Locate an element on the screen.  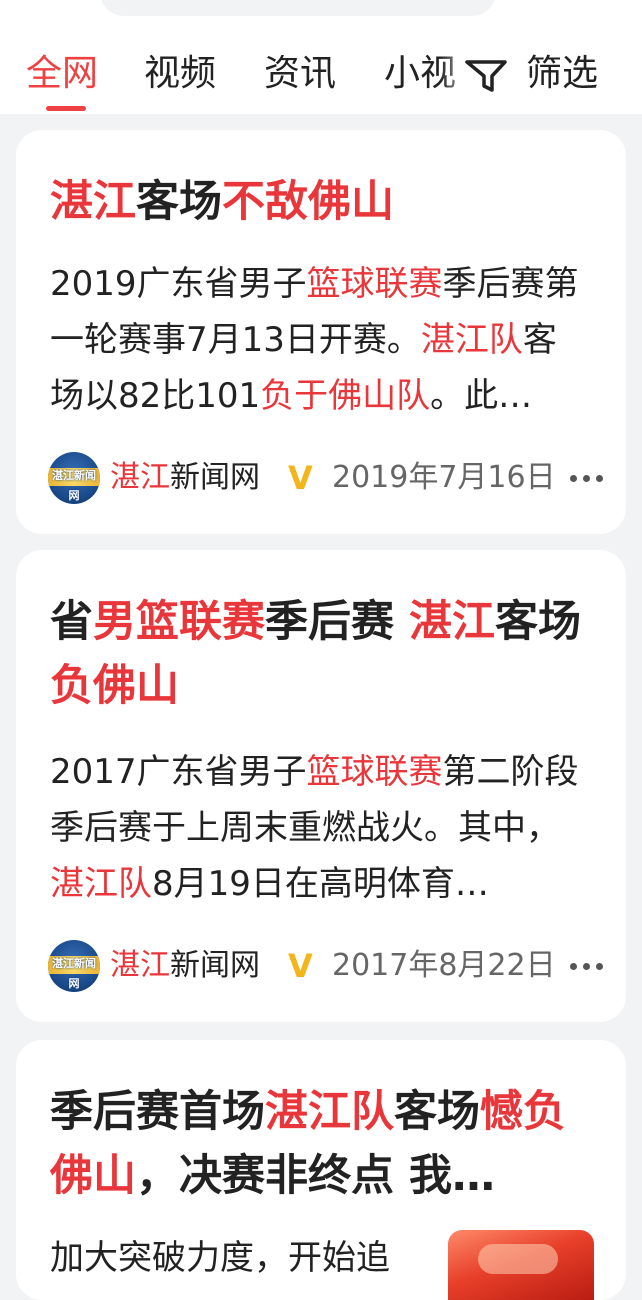
tab-video: 视频 is located at coordinates (180, 74).